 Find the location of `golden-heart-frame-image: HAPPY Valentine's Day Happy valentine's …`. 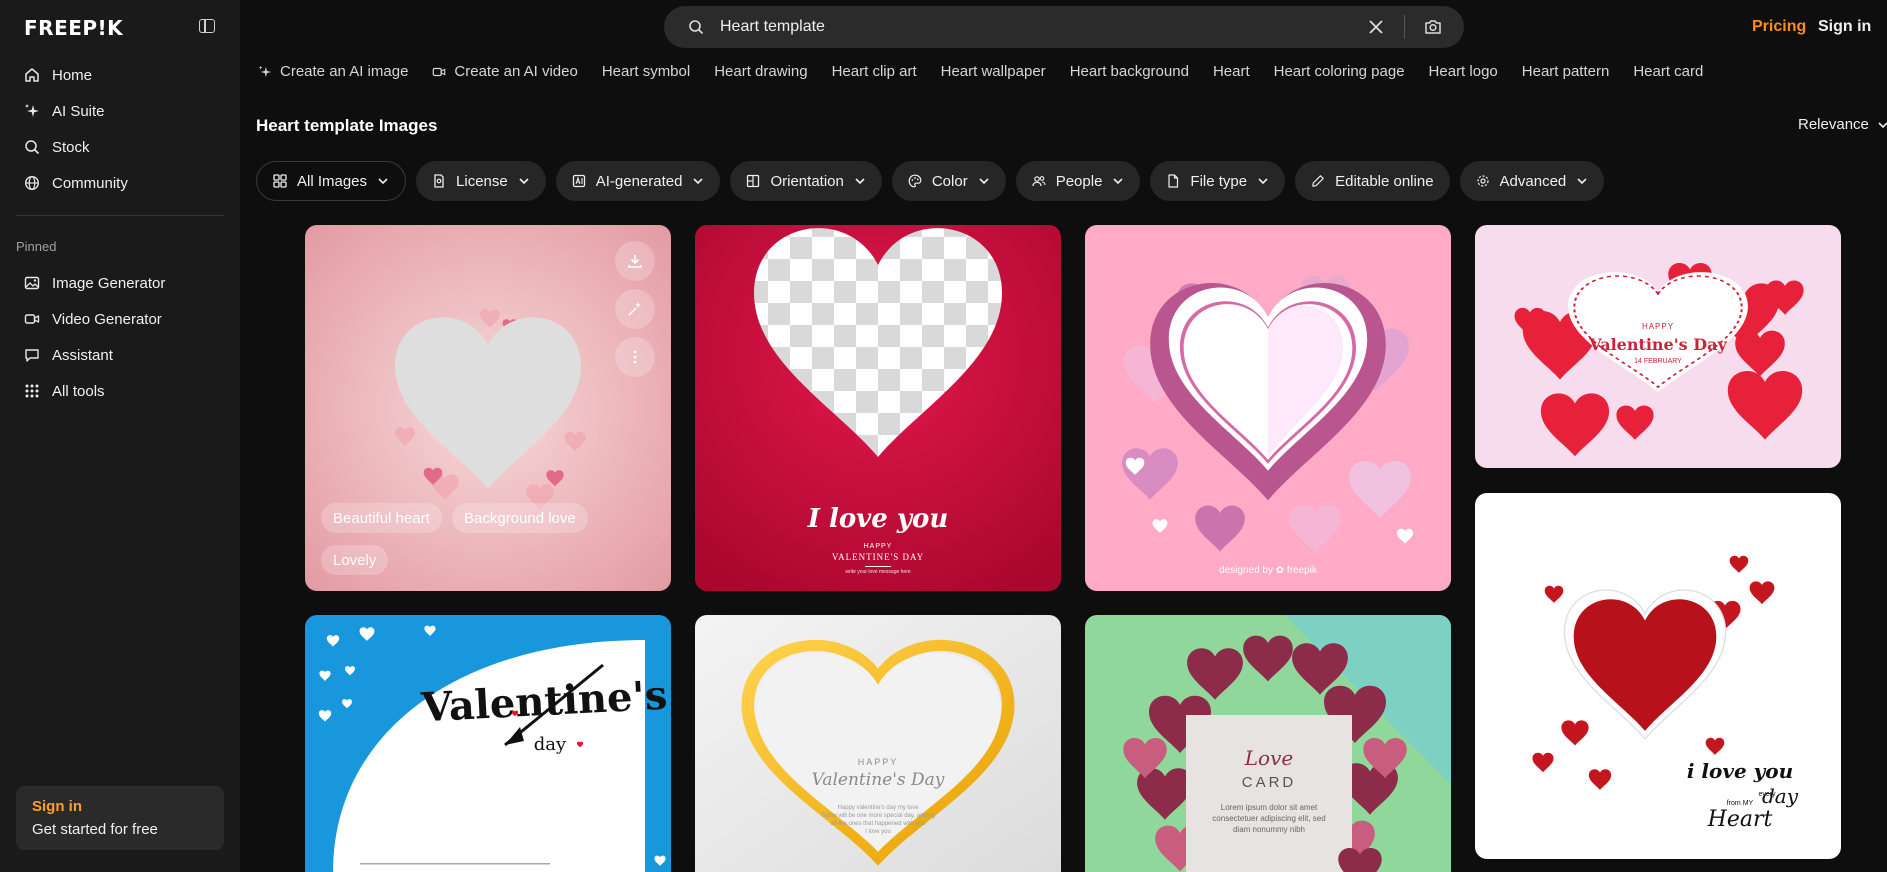

golden-heart-frame-image: HAPPY Valentine's Day Happy valentine's … is located at coordinates (878, 743).